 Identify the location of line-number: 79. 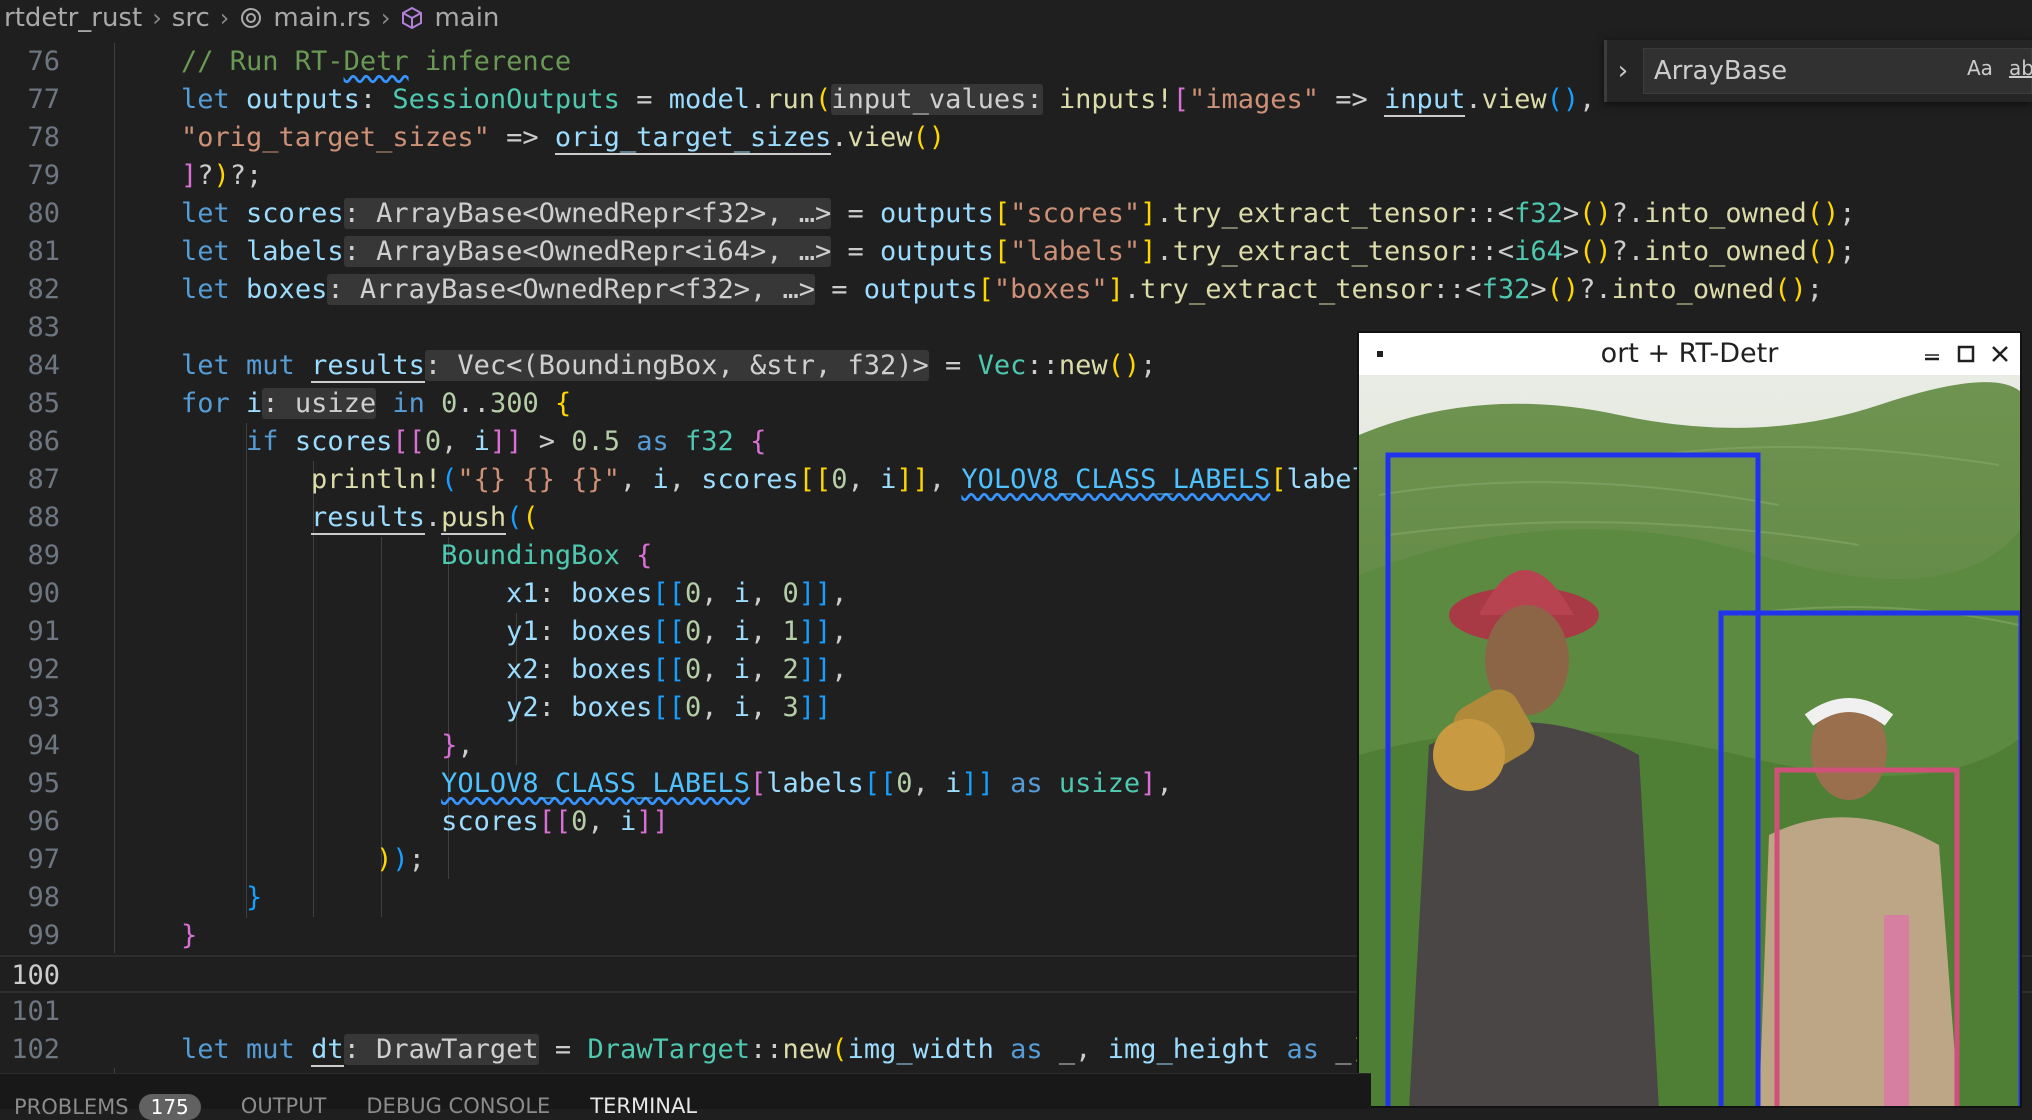
(43, 175).